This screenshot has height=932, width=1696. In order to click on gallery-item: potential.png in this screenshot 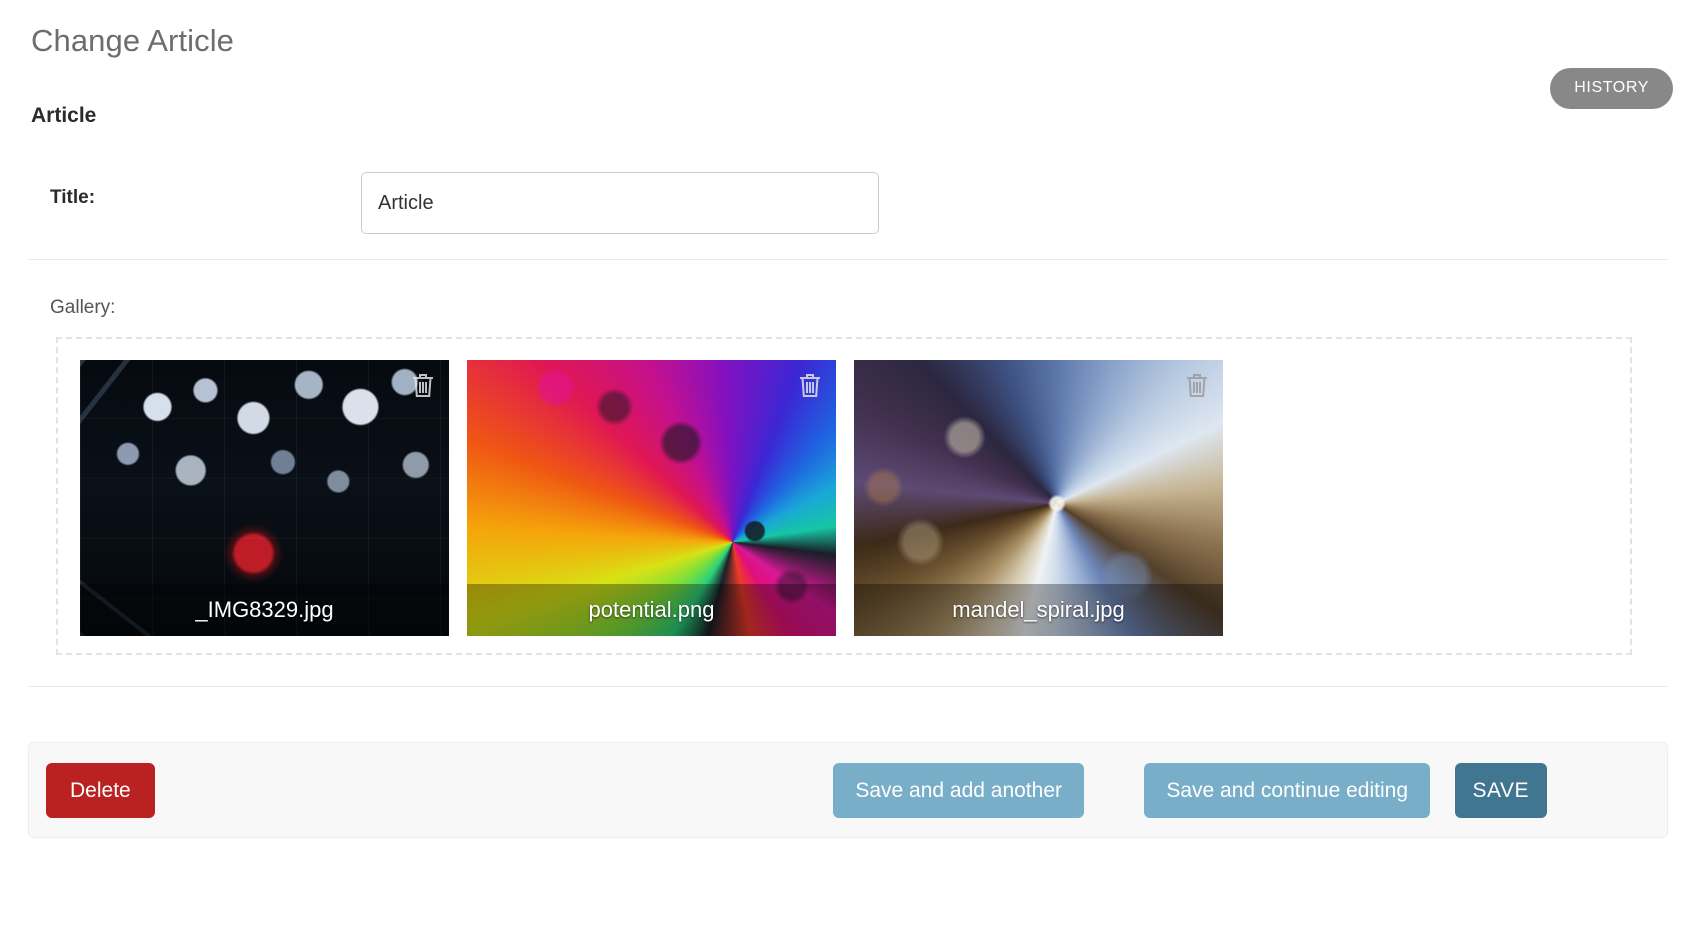, I will do `click(651, 498)`.